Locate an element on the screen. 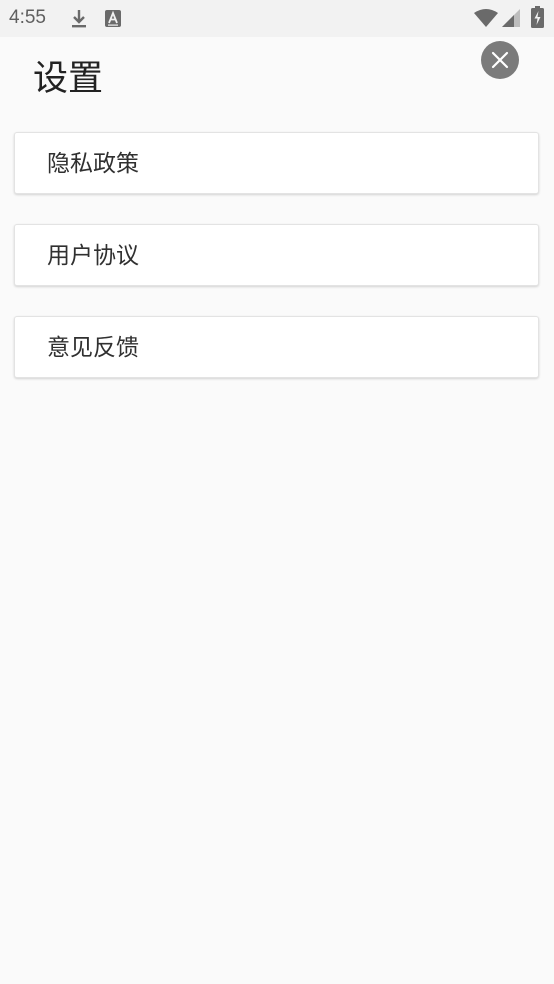 The width and height of the screenshot is (554, 984). privacy-policy-label: 隐私政策 is located at coordinates (93, 164).